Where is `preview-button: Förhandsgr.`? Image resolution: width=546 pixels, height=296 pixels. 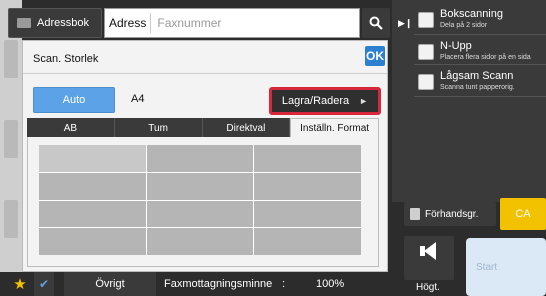
preview-button: Förhandsgr. is located at coordinates (450, 214).